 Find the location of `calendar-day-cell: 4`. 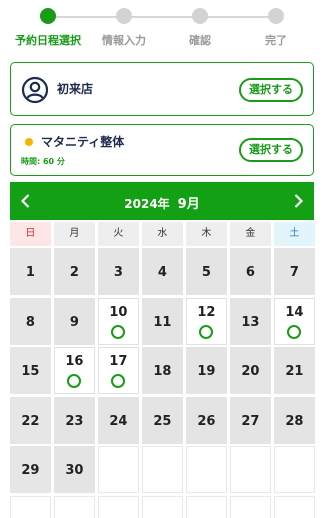

calendar-day-cell: 4 is located at coordinates (162, 271).